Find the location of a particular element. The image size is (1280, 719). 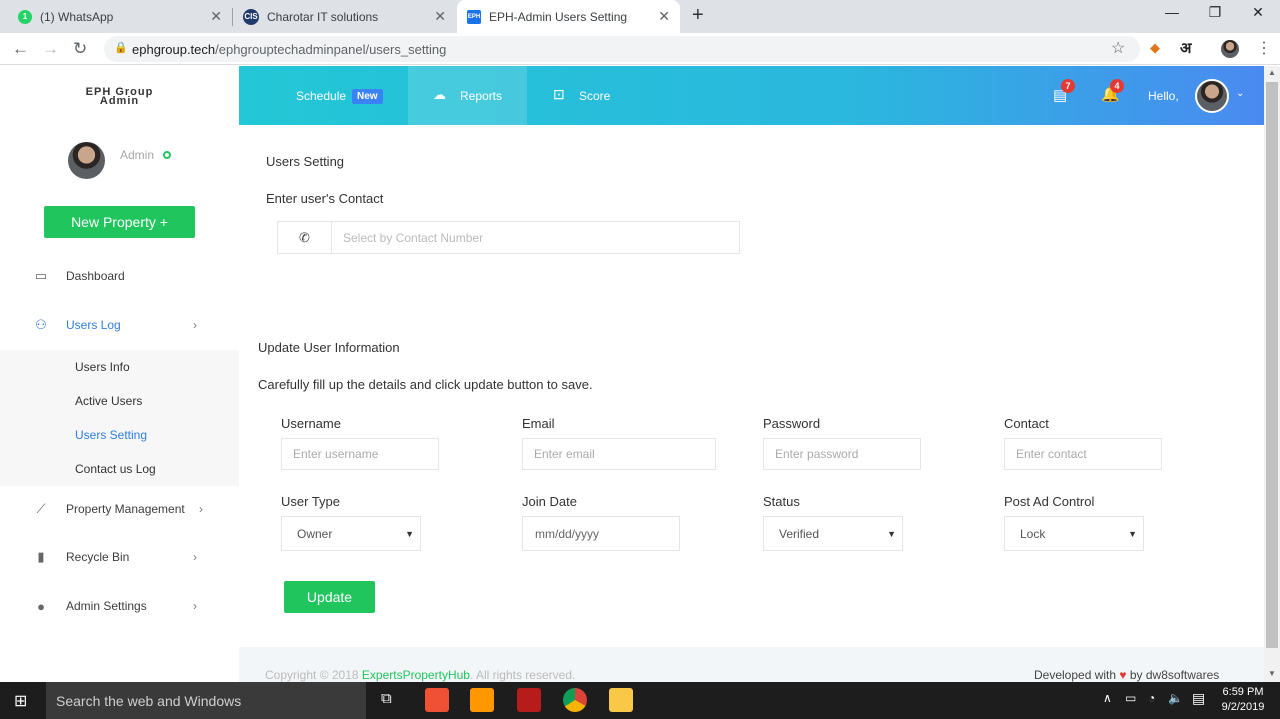

email-input: Enter email is located at coordinates (619, 454).